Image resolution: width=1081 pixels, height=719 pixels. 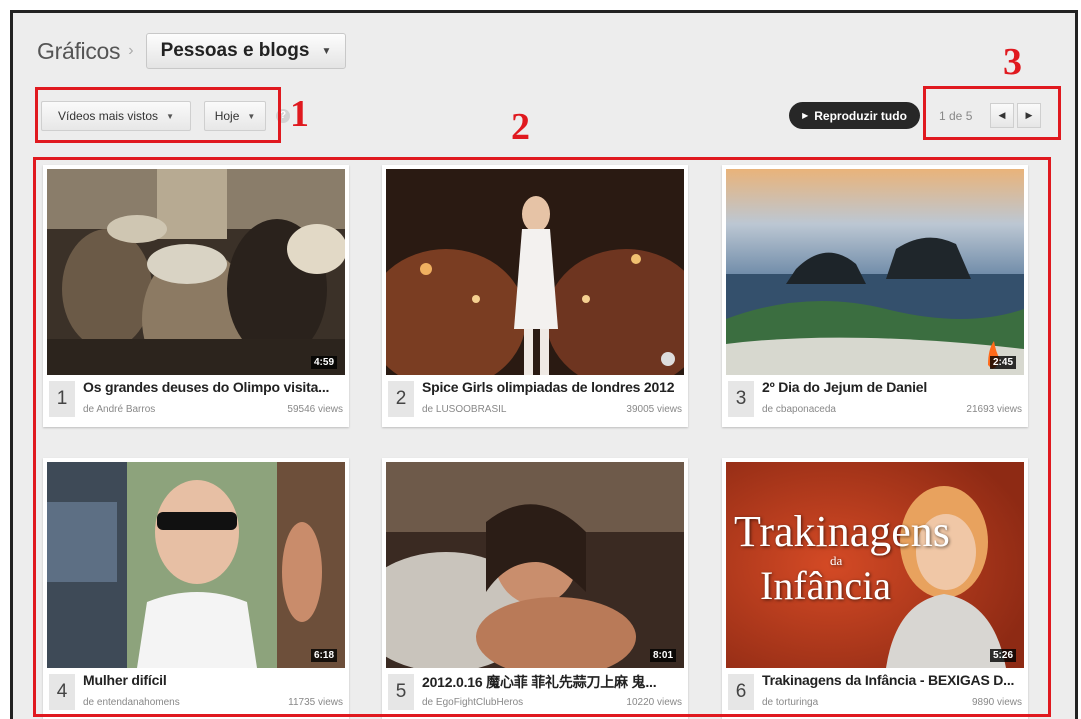 What do you see at coordinates (520, 127) in the screenshot?
I see `annotation-label-2: 2` at bounding box center [520, 127].